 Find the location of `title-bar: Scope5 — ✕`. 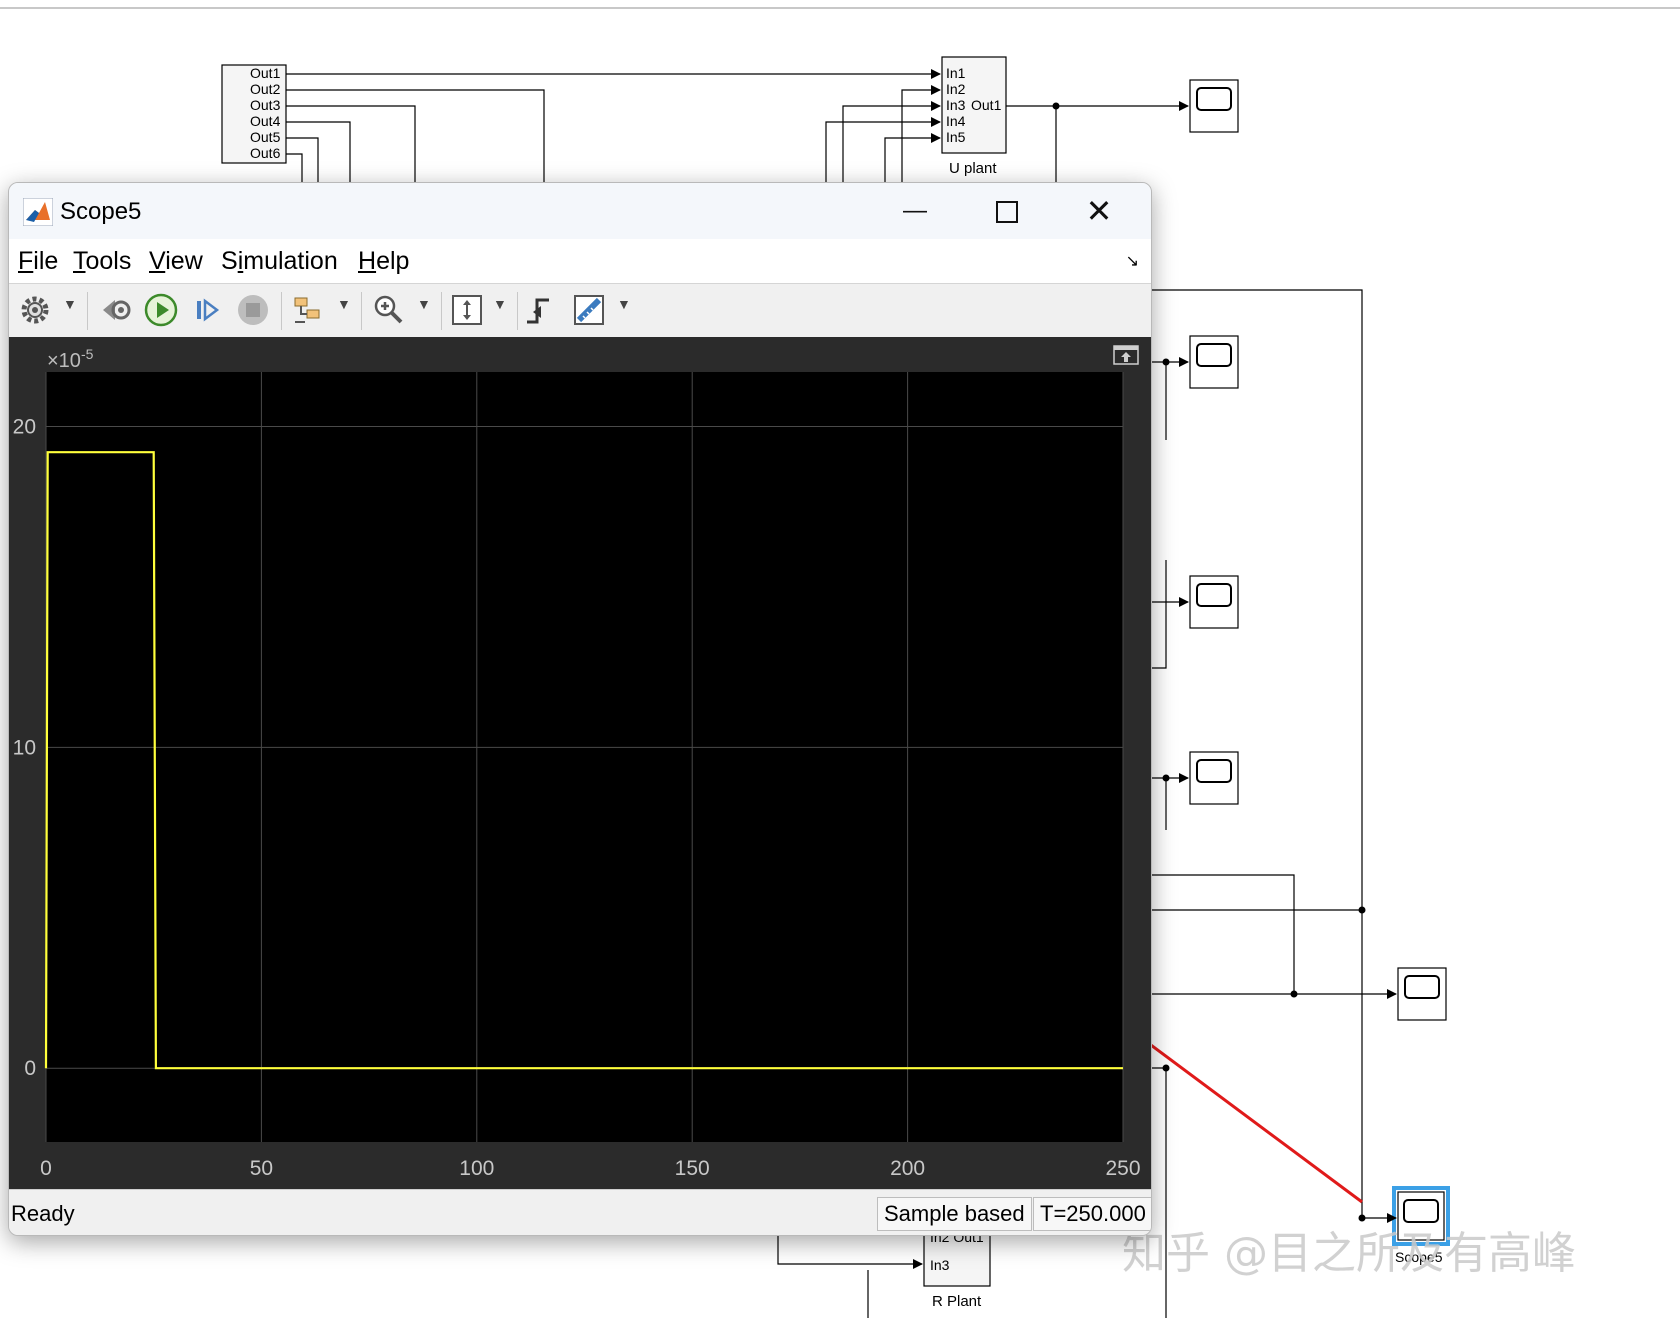

title-bar: Scope5 — ✕ is located at coordinates (580, 211).